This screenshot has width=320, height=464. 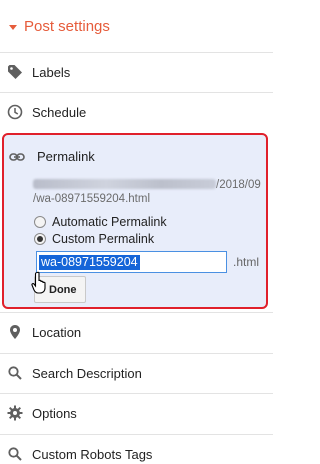 I want to click on labels-row: Labels, so click(x=136, y=72).